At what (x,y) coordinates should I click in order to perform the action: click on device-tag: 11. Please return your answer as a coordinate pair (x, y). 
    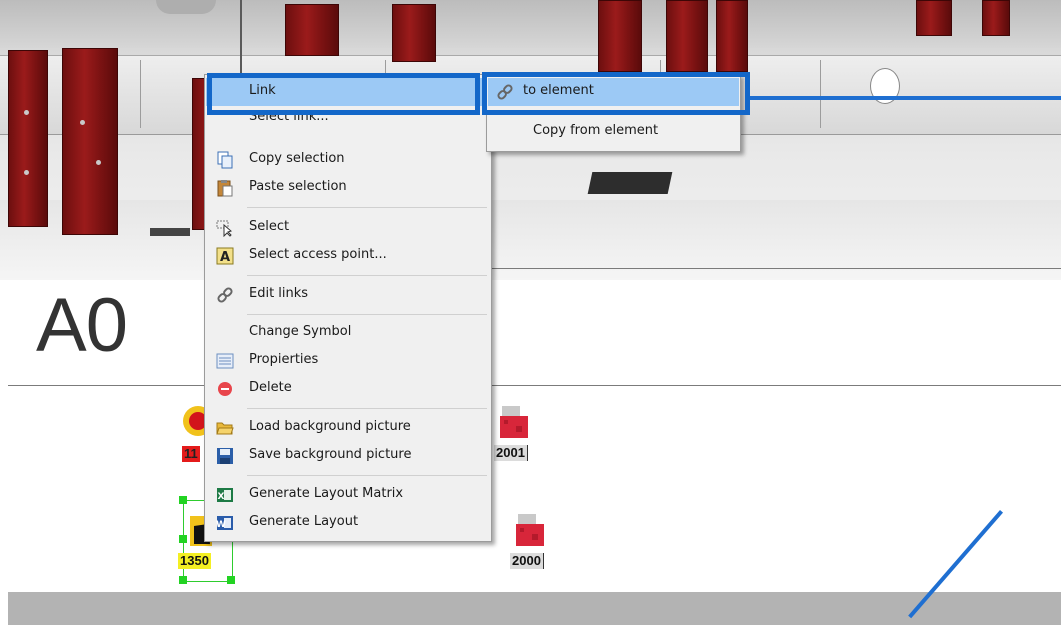
    Looking at the image, I should click on (191, 454).